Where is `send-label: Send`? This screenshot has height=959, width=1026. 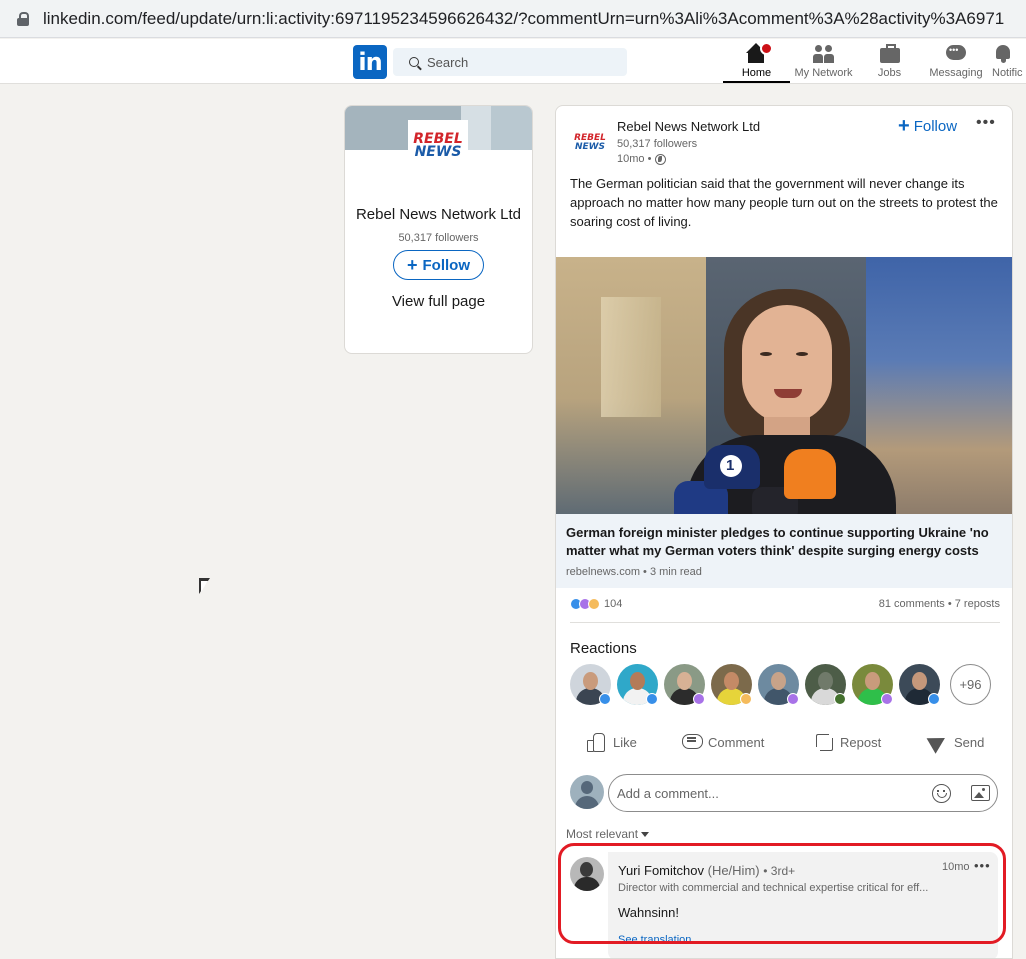
send-label: Send is located at coordinates (969, 742).